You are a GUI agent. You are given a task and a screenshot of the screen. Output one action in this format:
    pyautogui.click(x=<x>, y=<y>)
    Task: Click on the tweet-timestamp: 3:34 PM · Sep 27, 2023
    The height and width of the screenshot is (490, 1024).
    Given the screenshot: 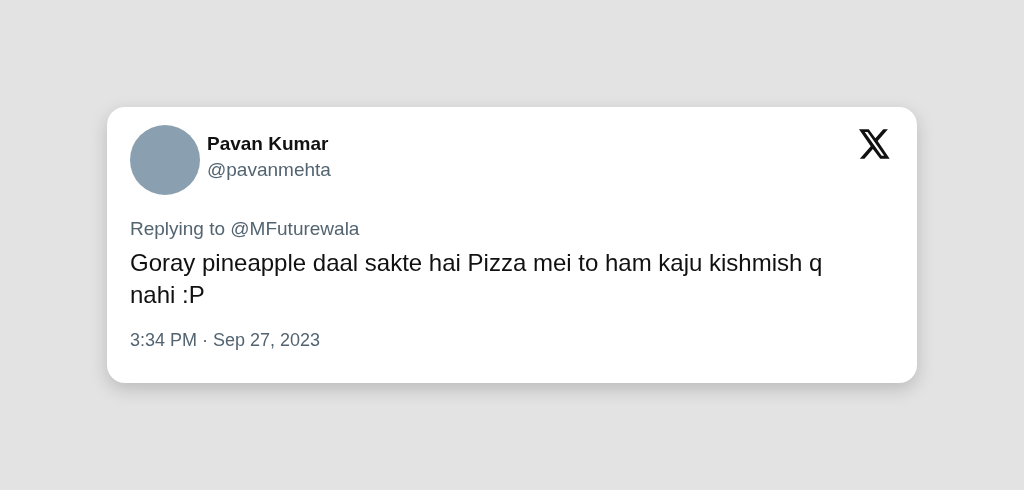 What is the action you would take?
    pyautogui.click(x=226, y=340)
    